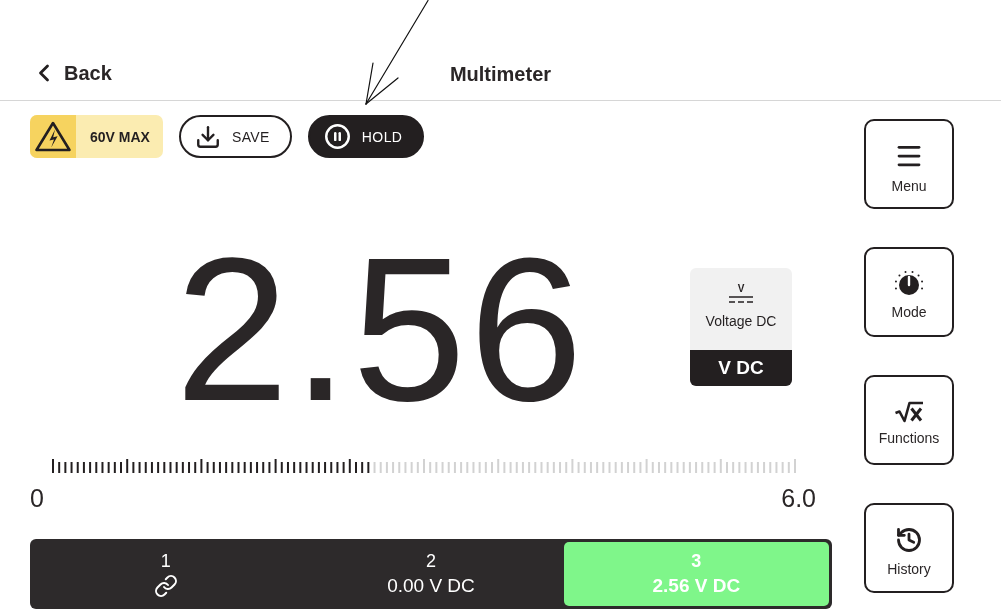 This screenshot has width=1001, height=616. What do you see at coordinates (431, 574) in the screenshot?
I see `channel-tab: 2 0.00 V DC` at bounding box center [431, 574].